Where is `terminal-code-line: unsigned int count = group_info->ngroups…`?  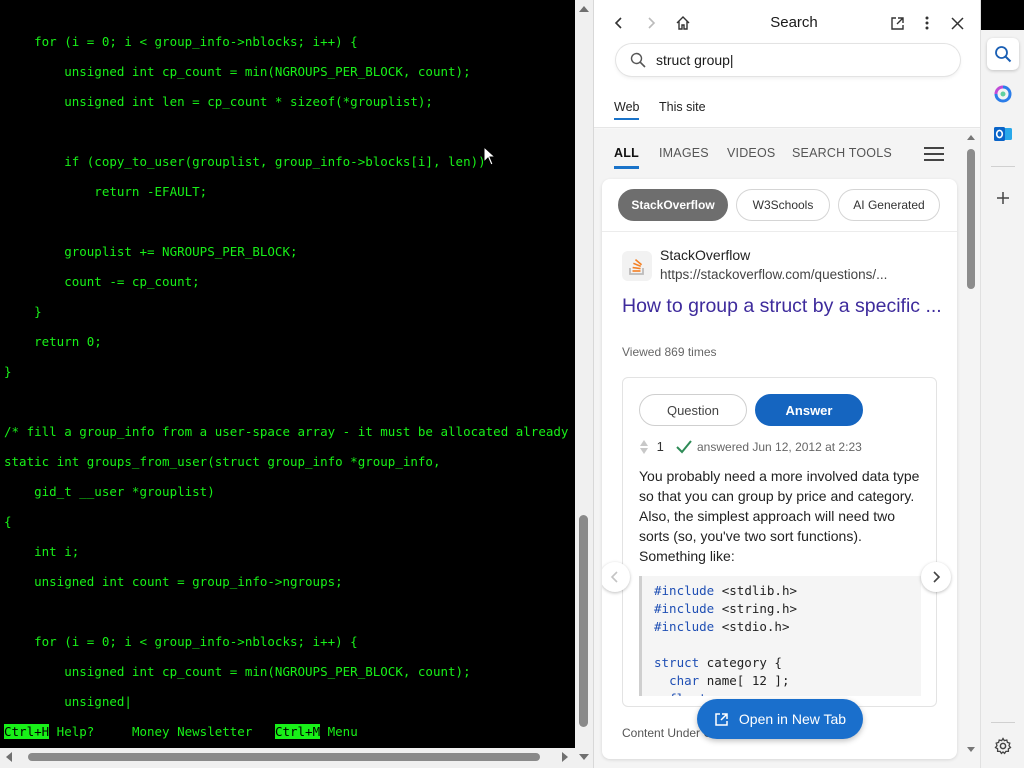
terminal-code-line: unsigned int count = group_info->ngroups… is located at coordinates (173, 581).